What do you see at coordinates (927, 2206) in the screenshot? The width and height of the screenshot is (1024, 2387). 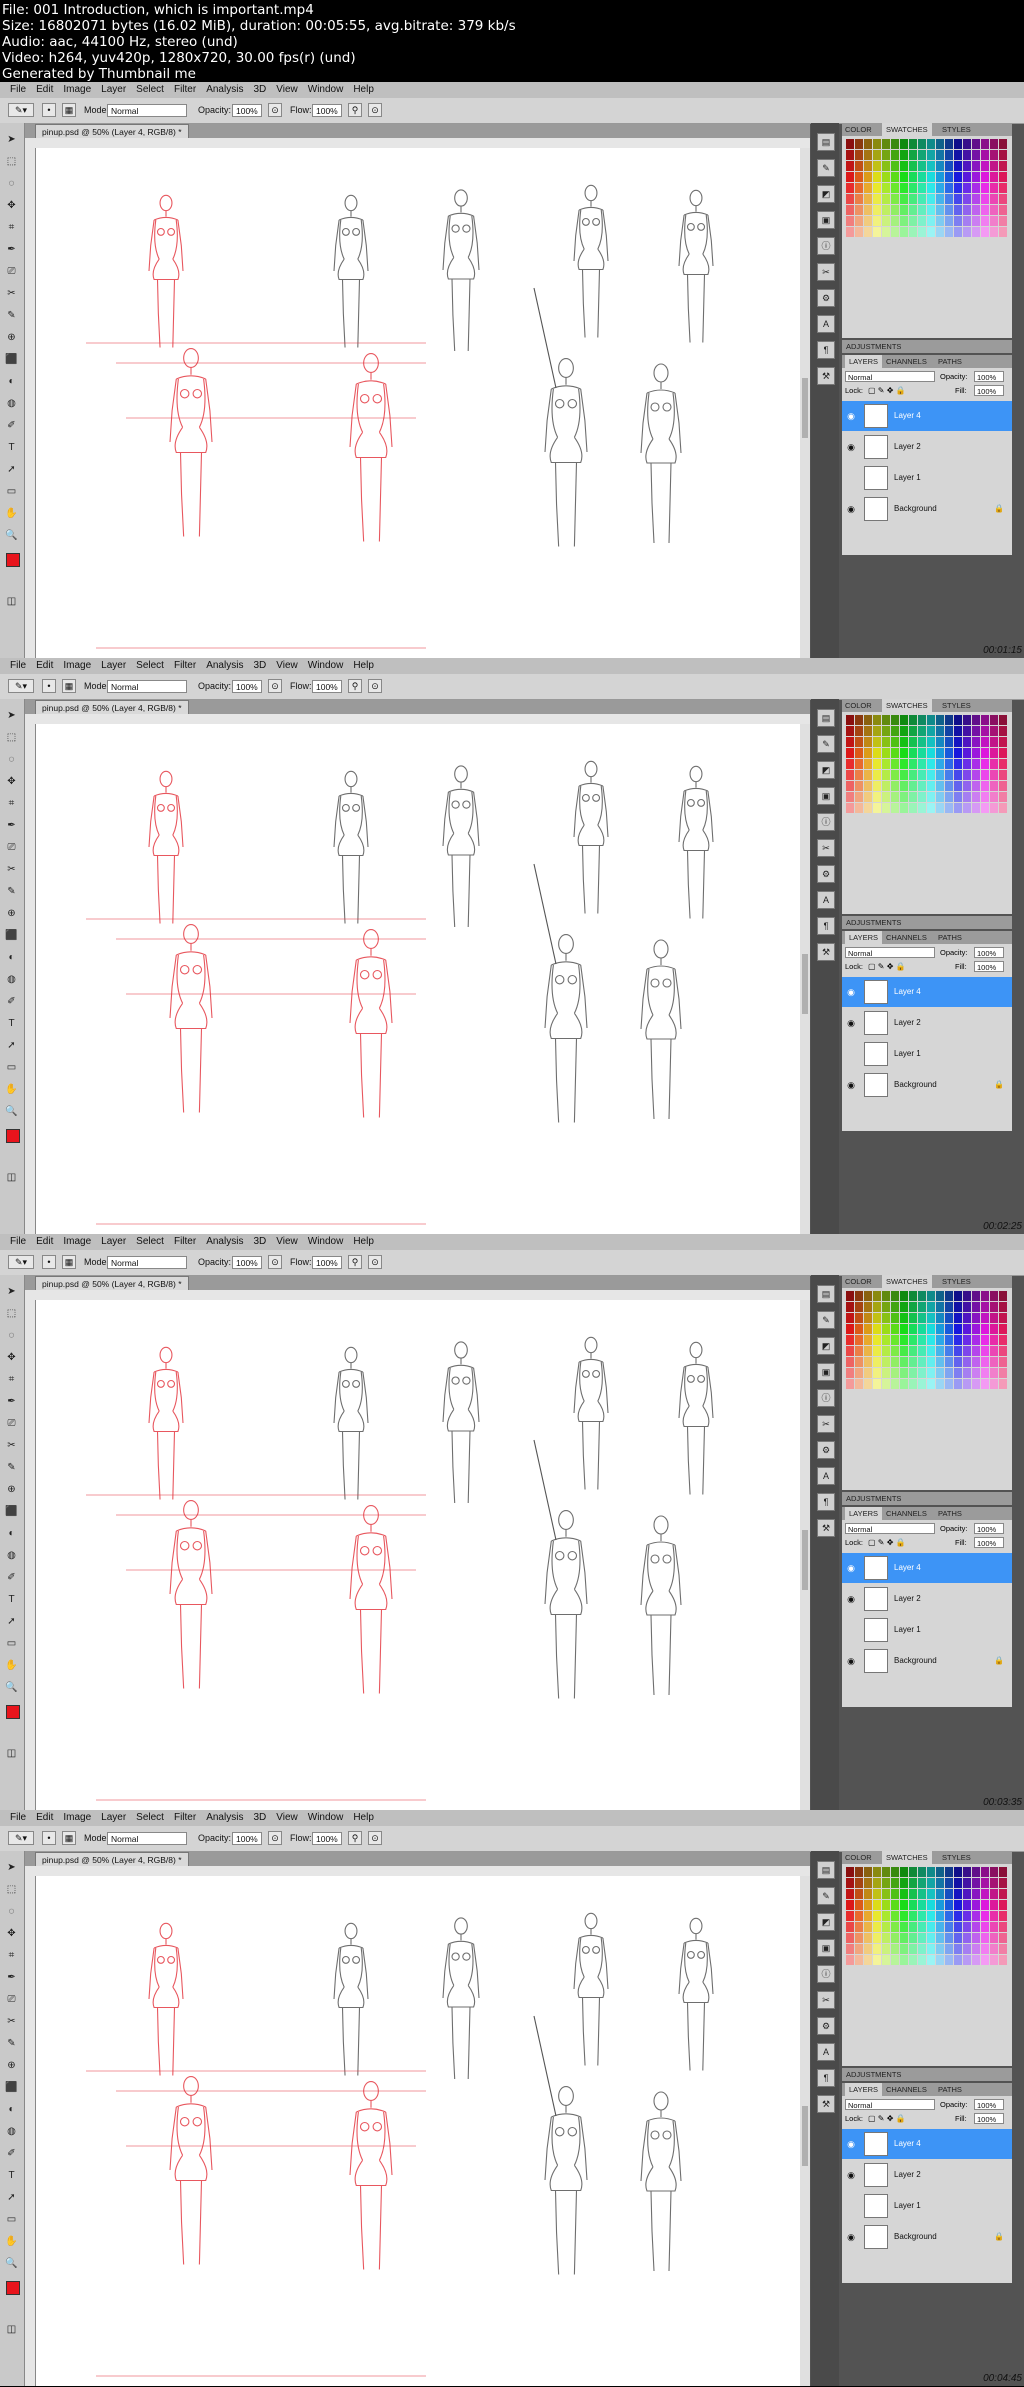 I see `layer-row: Layer 1` at bounding box center [927, 2206].